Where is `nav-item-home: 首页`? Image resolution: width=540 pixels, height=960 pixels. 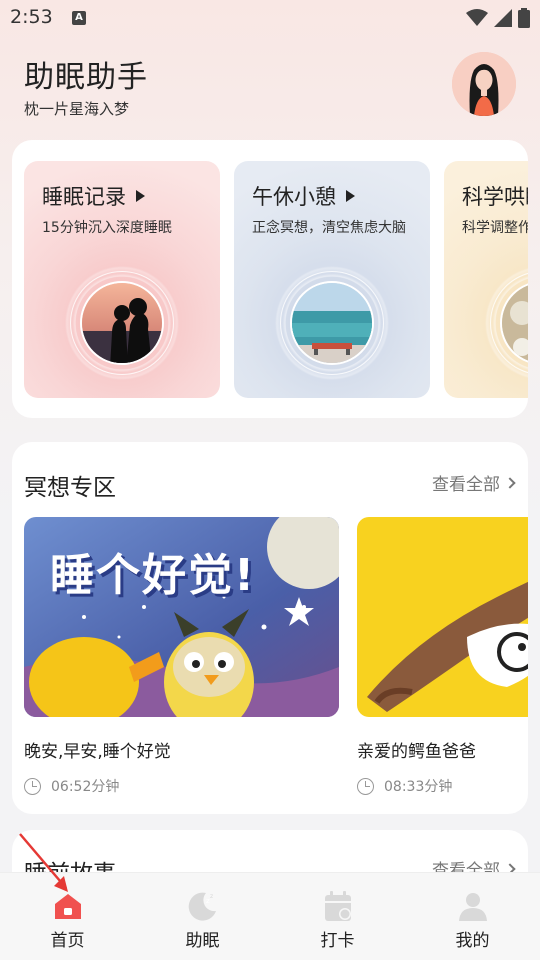 nav-item-home: 首页 is located at coordinates (67, 916).